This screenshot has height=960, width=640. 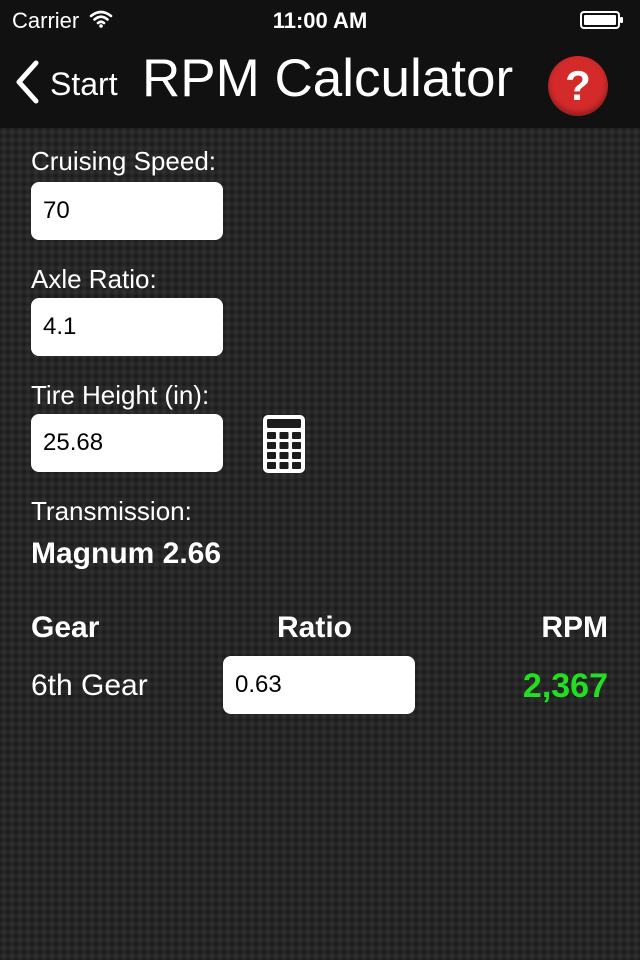 I want to click on back-button: Start, so click(x=66, y=84).